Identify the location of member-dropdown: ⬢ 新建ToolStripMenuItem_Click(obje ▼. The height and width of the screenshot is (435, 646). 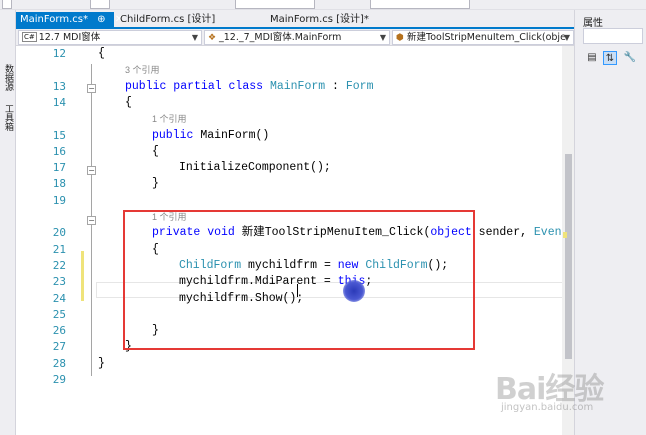
(483, 37).